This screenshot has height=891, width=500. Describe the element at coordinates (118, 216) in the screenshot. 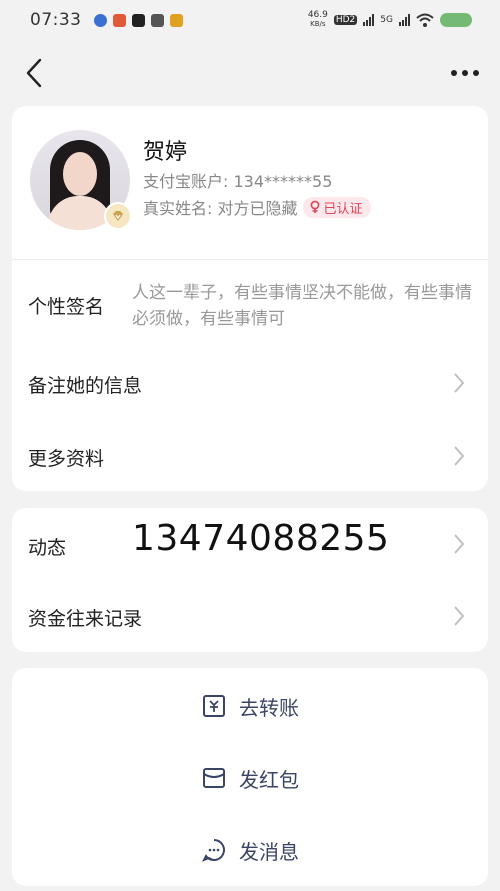

I see `badge-icon` at that location.